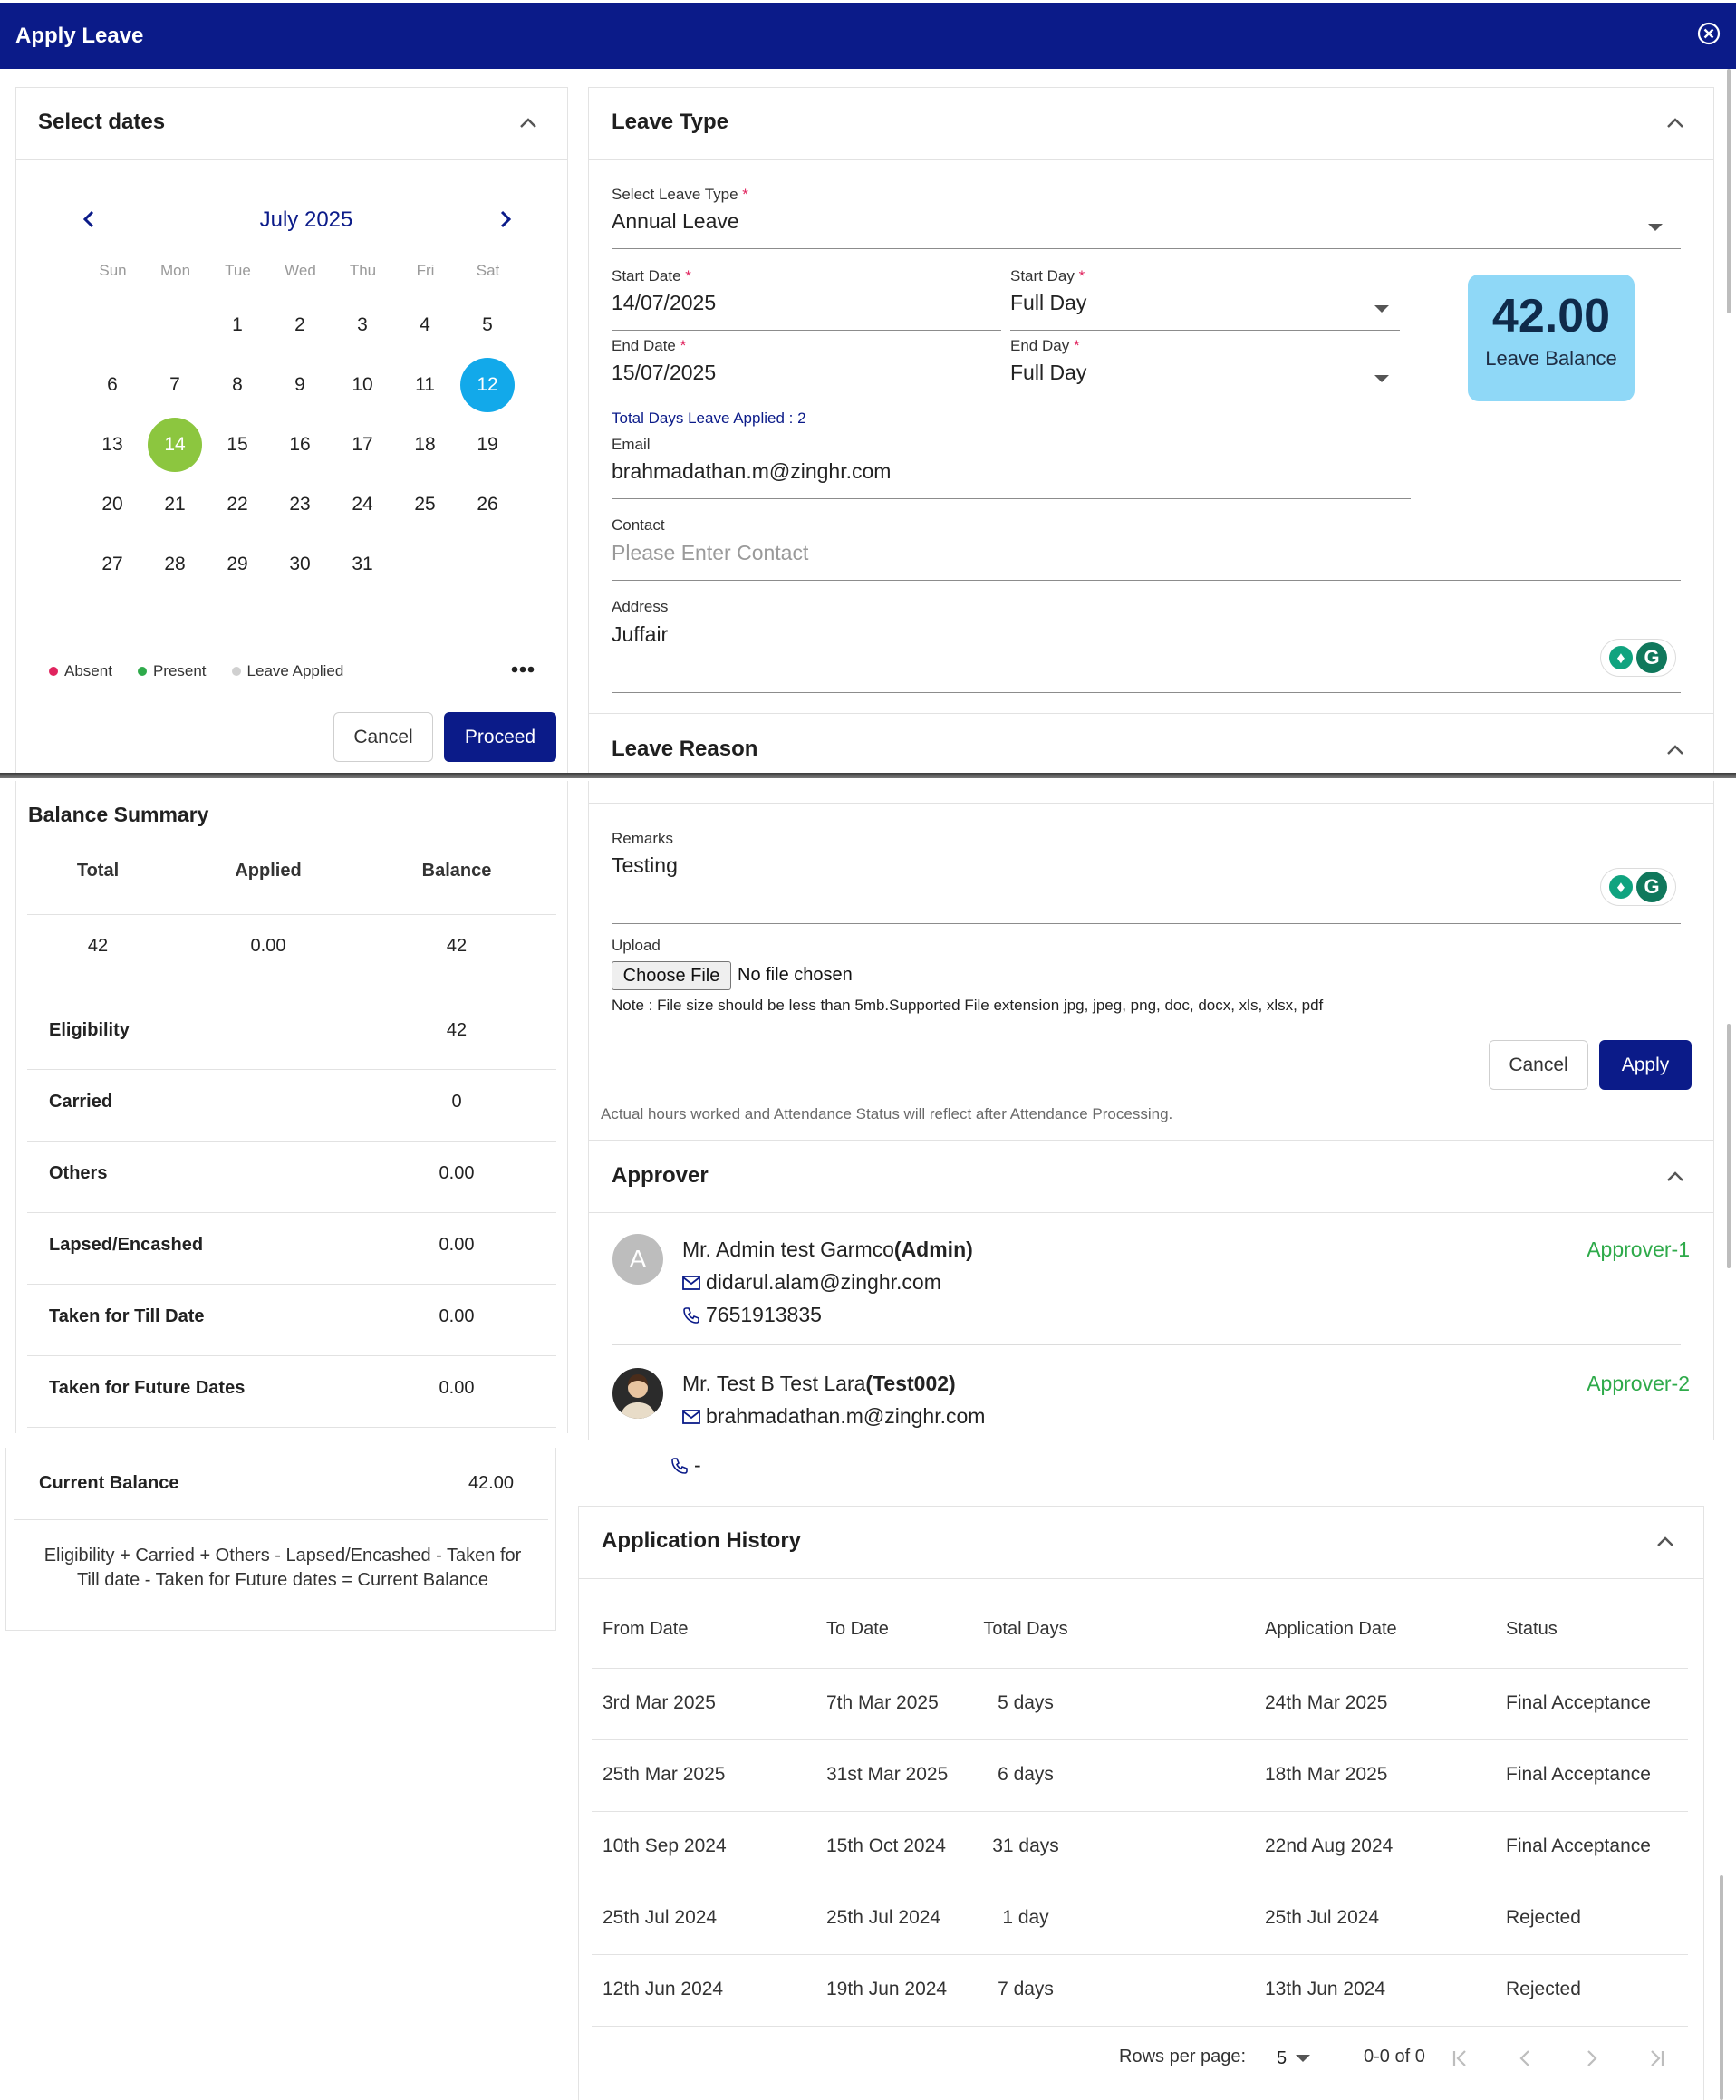 The width and height of the screenshot is (1736, 2100). What do you see at coordinates (425, 385) in the screenshot?
I see `calendar-day: 11` at bounding box center [425, 385].